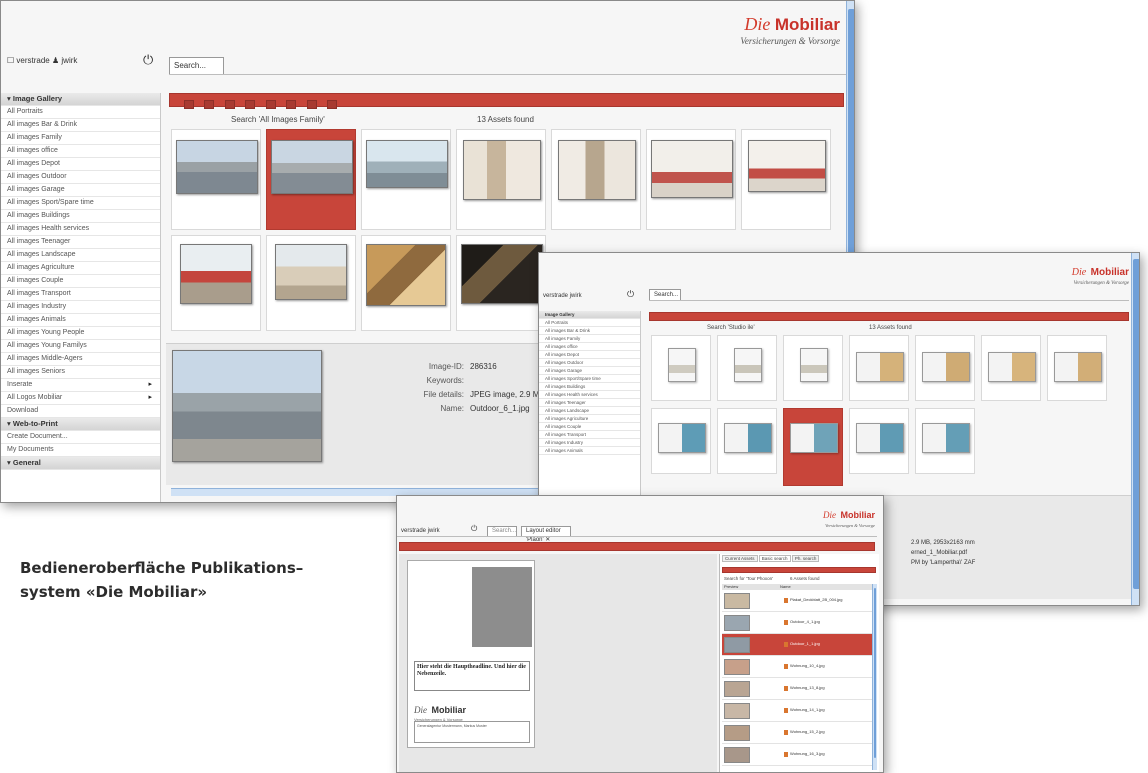 This screenshot has height=773, width=1148. I want to click on vertical-scrollbar, so click(1135, 429).